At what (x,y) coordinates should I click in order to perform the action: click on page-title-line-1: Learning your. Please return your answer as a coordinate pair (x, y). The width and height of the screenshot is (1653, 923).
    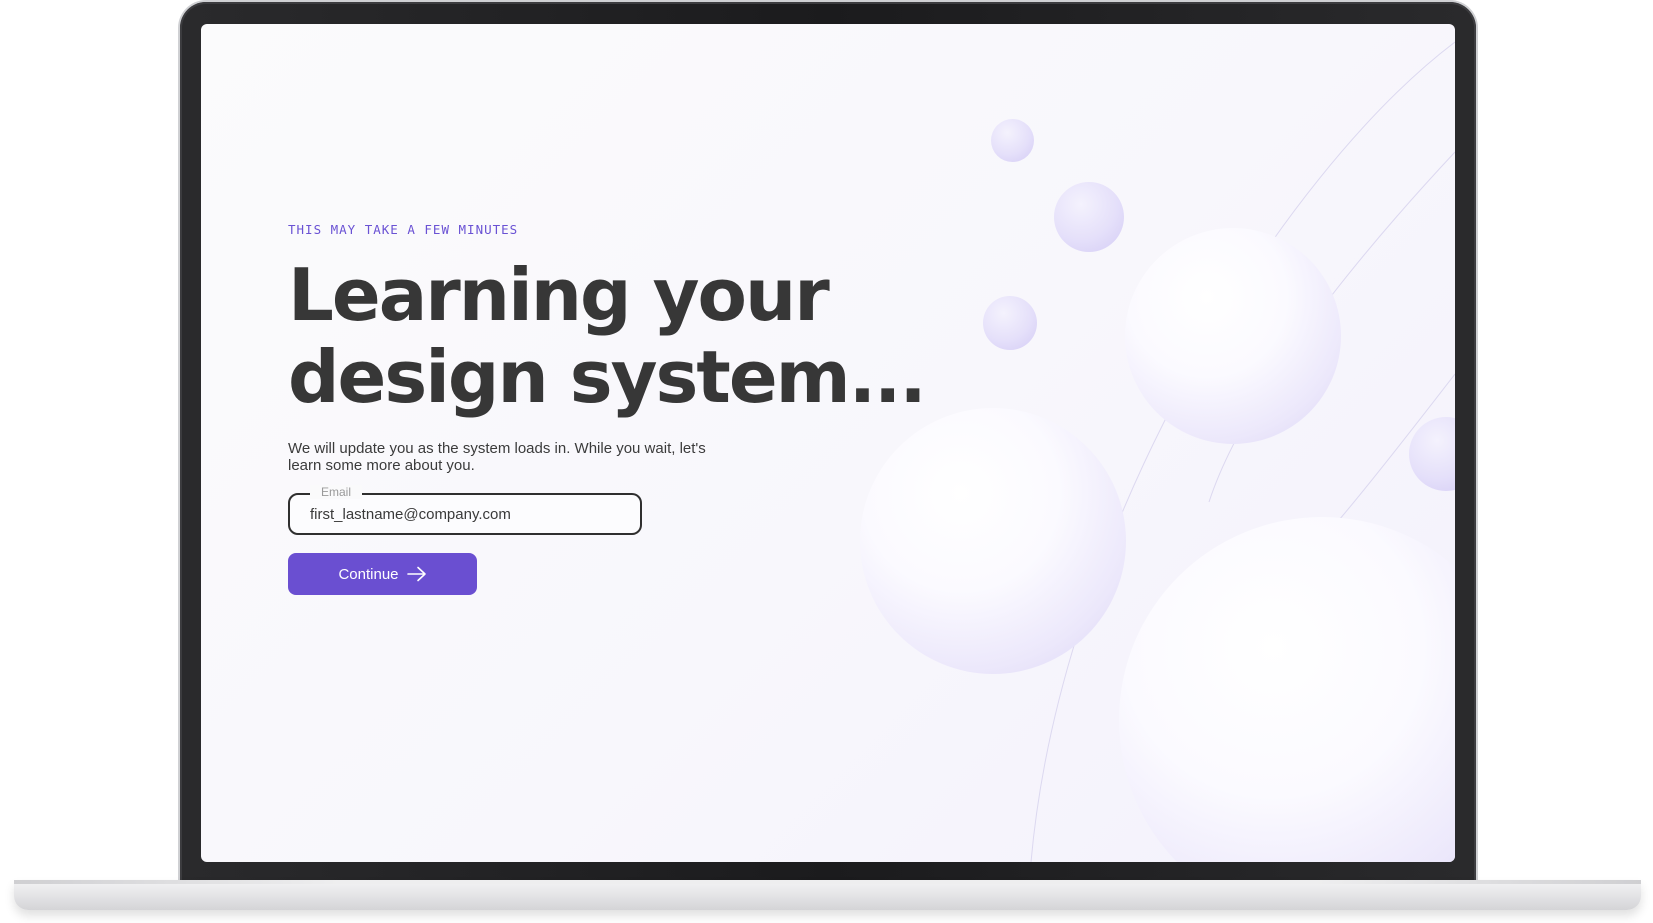
    Looking at the image, I should click on (559, 295).